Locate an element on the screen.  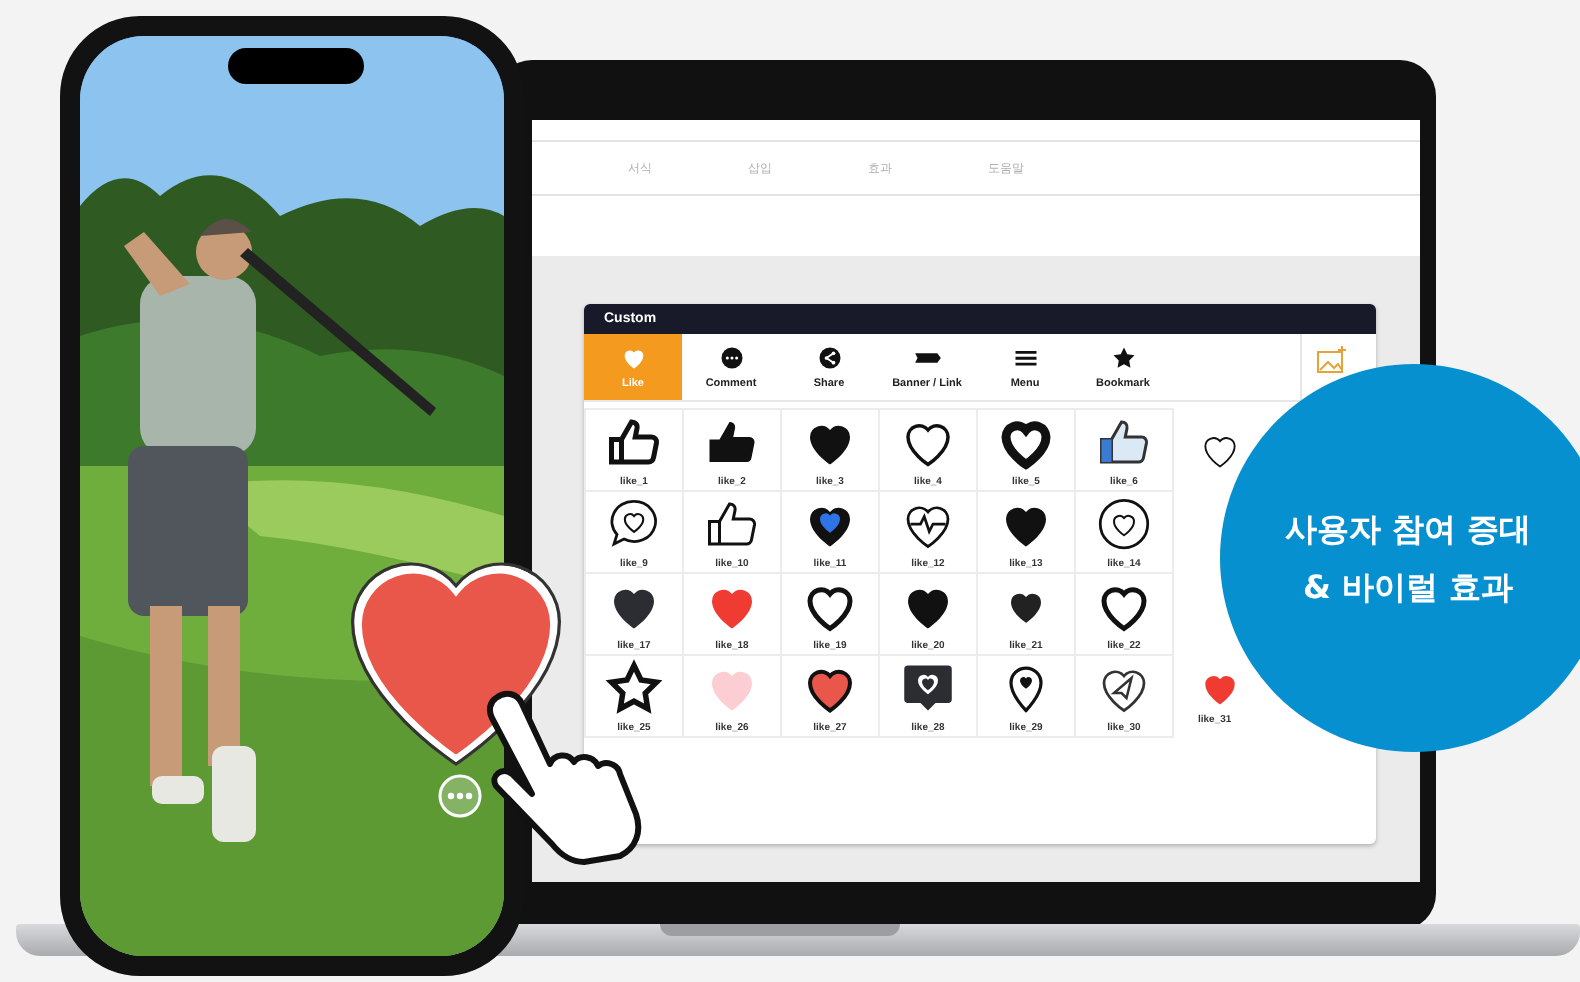
more-icon is located at coordinates (460, 796).